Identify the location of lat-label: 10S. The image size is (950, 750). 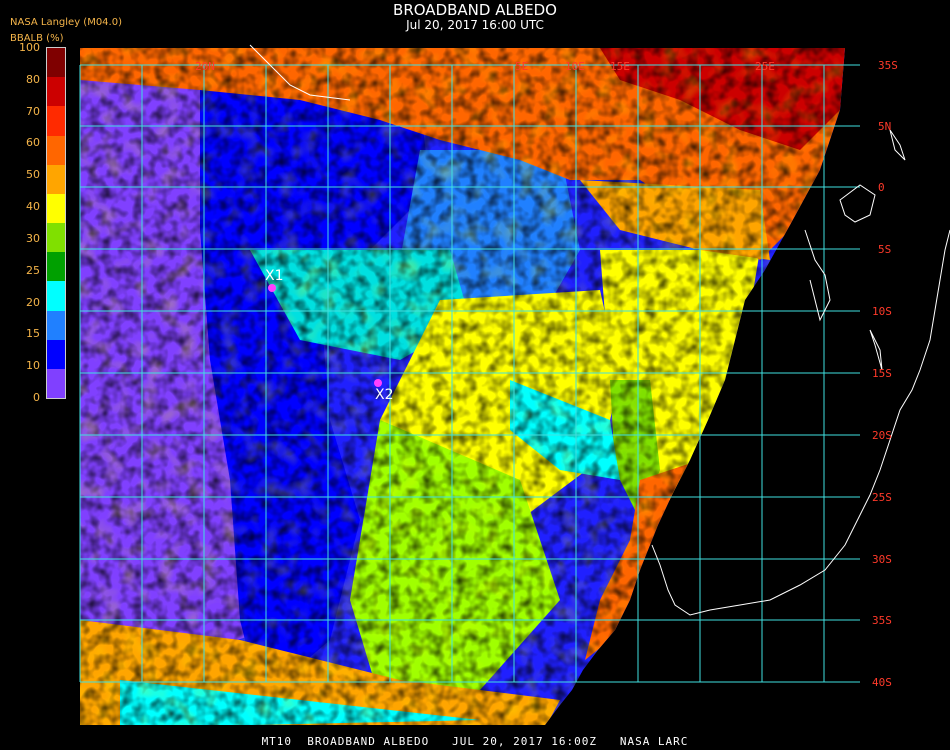
(882, 311).